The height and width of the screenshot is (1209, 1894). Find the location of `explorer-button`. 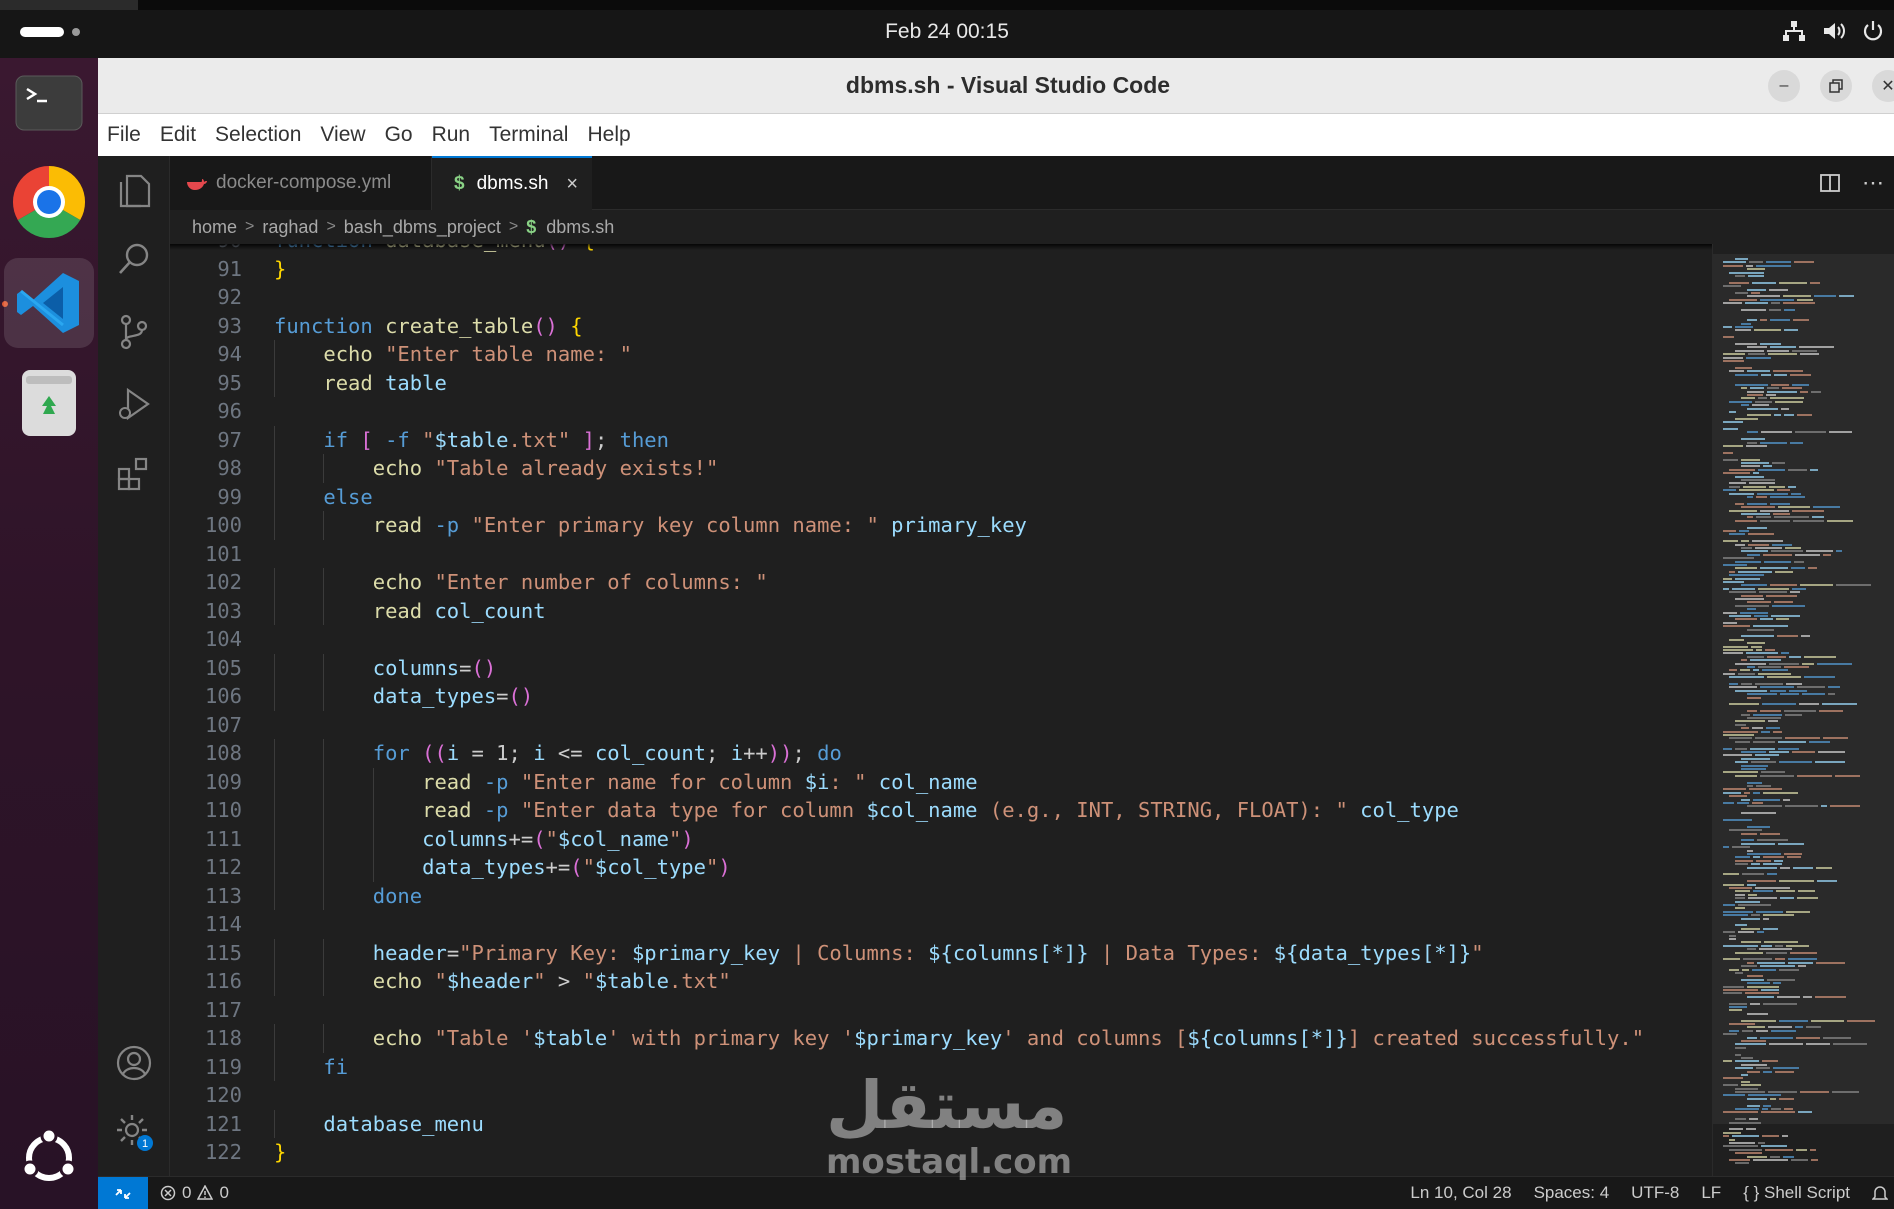

explorer-button is located at coordinates (134, 189).